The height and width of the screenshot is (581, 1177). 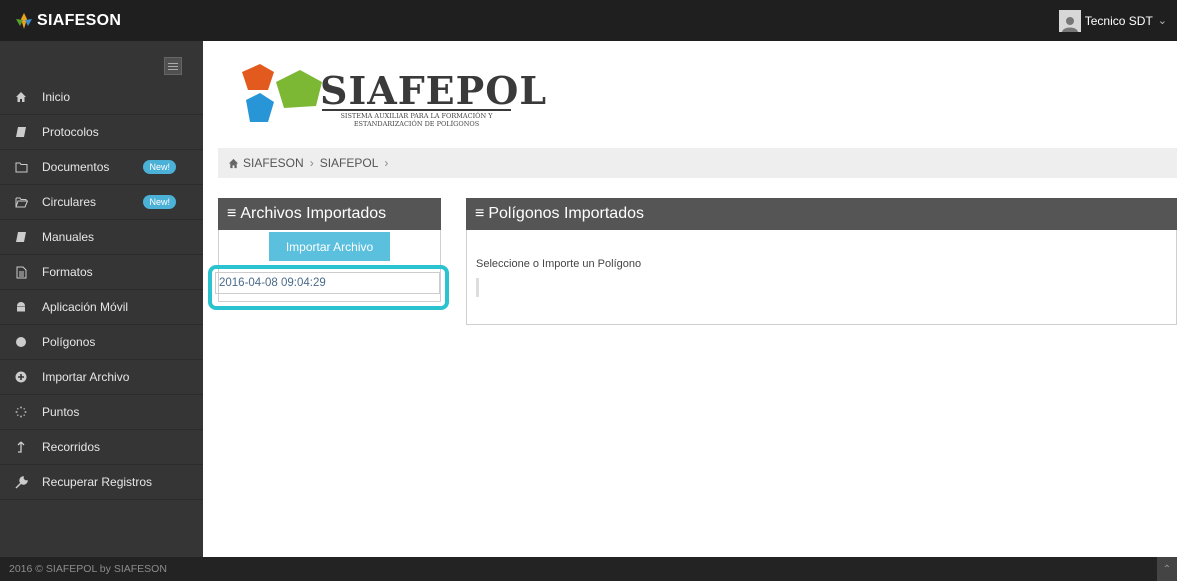 I want to click on sidebar-item-puntos: Puntos, so click(x=101, y=412).